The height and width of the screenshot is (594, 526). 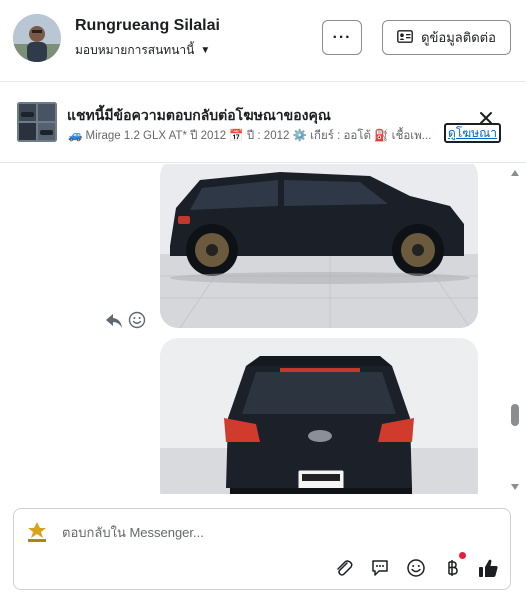 I want to click on notification-dot, so click(x=462, y=555).